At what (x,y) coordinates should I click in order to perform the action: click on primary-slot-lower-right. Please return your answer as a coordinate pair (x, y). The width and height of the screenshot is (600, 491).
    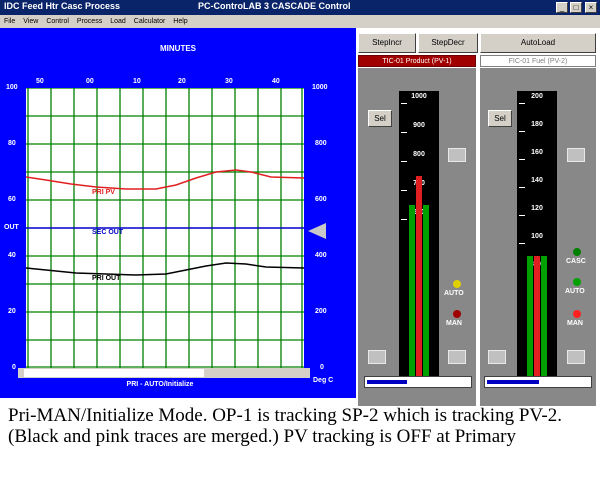
    Looking at the image, I should click on (457, 357).